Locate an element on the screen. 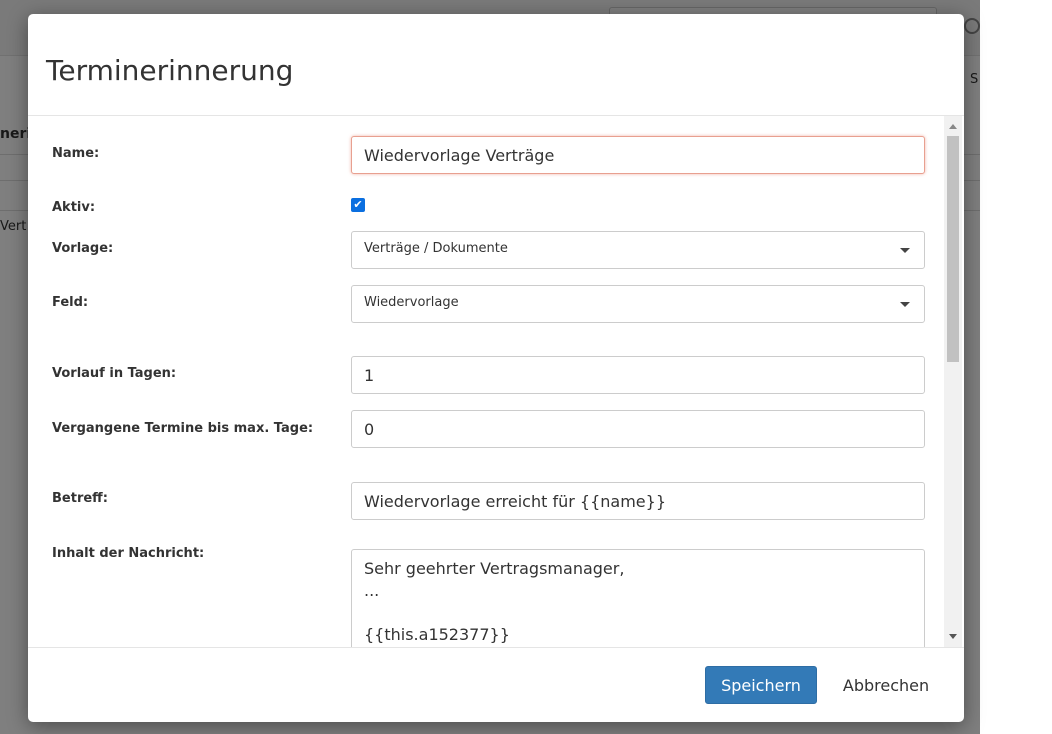  dialog-scrollbar is located at coordinates (953, 381).